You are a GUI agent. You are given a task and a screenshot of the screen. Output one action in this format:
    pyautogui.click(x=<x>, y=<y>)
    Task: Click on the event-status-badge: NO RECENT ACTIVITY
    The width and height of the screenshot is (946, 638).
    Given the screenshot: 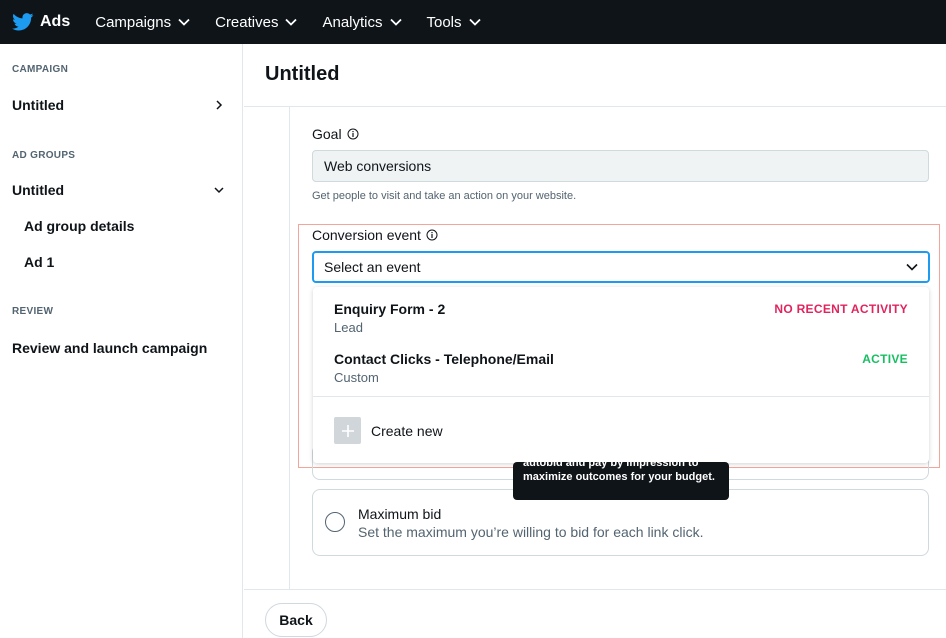 What is the action you would take?
    pyautogui.click(x=841, y=309)
    